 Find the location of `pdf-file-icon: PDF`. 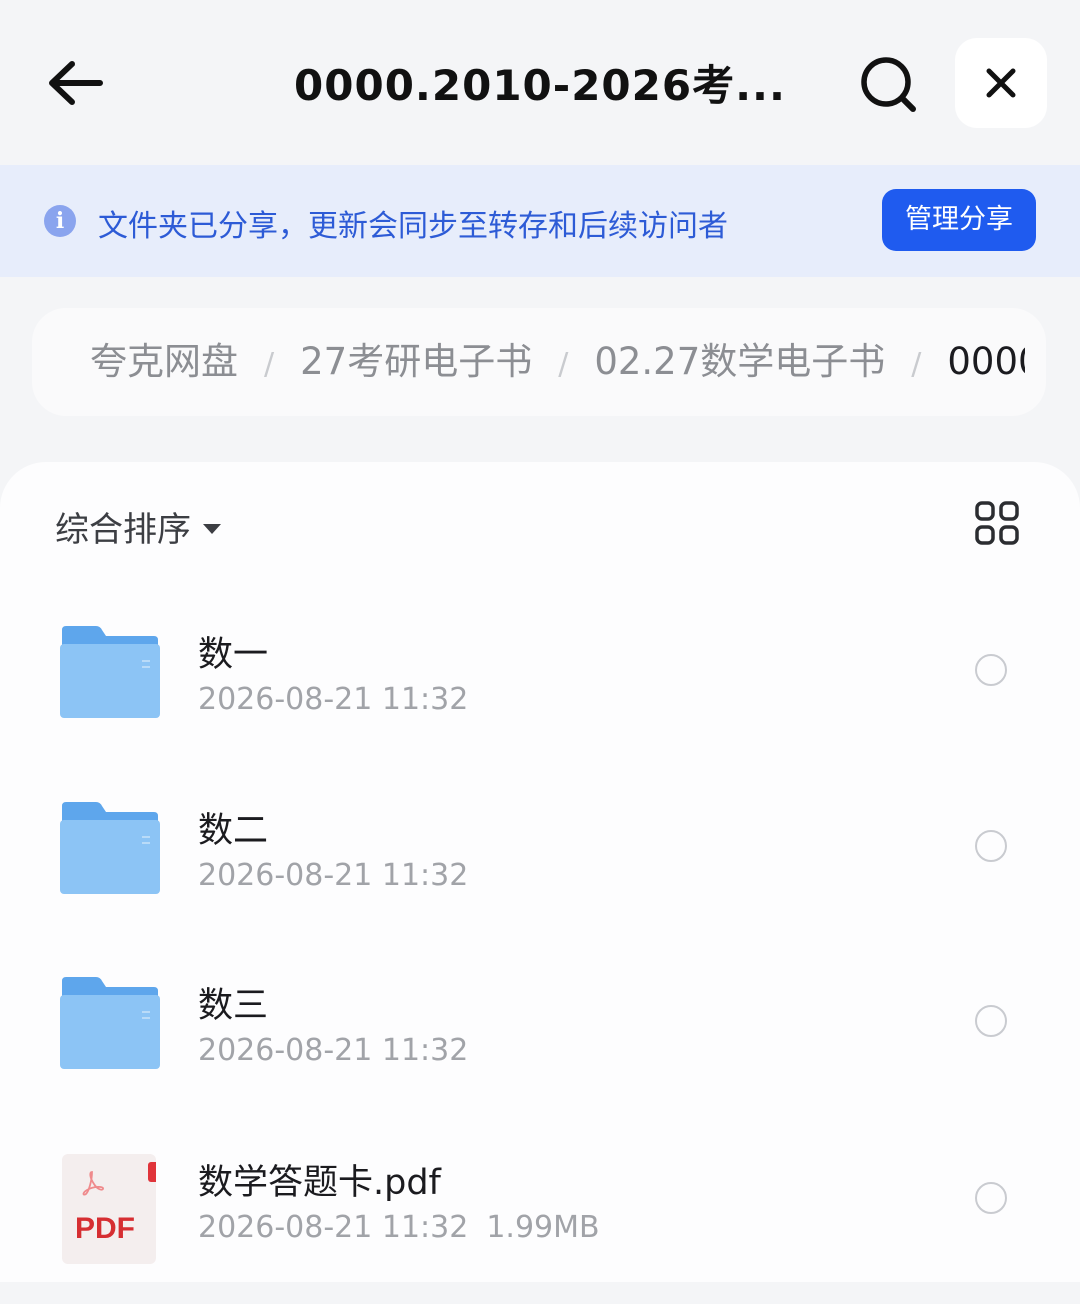

pdf-file-icon: PDF is located at coordinates (109, 1209).